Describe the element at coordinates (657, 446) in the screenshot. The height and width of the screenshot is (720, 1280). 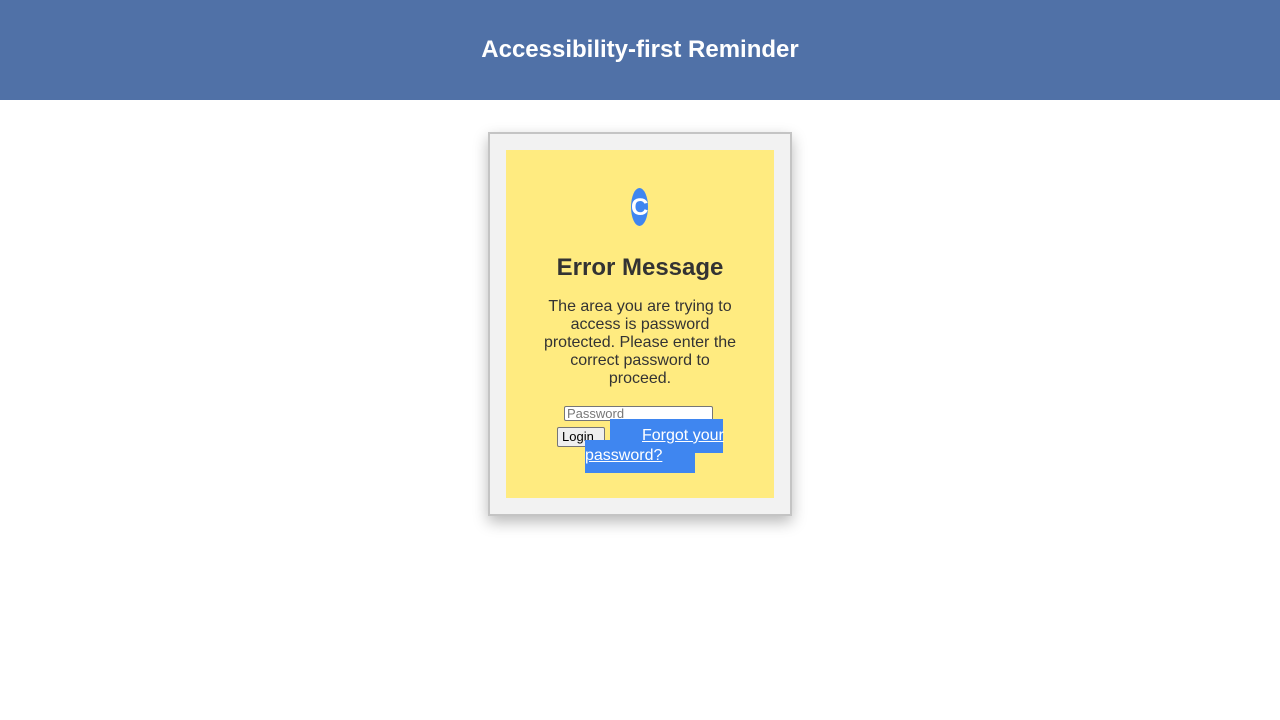
I see `forgot-password-link: Forgot your password?` at that location.